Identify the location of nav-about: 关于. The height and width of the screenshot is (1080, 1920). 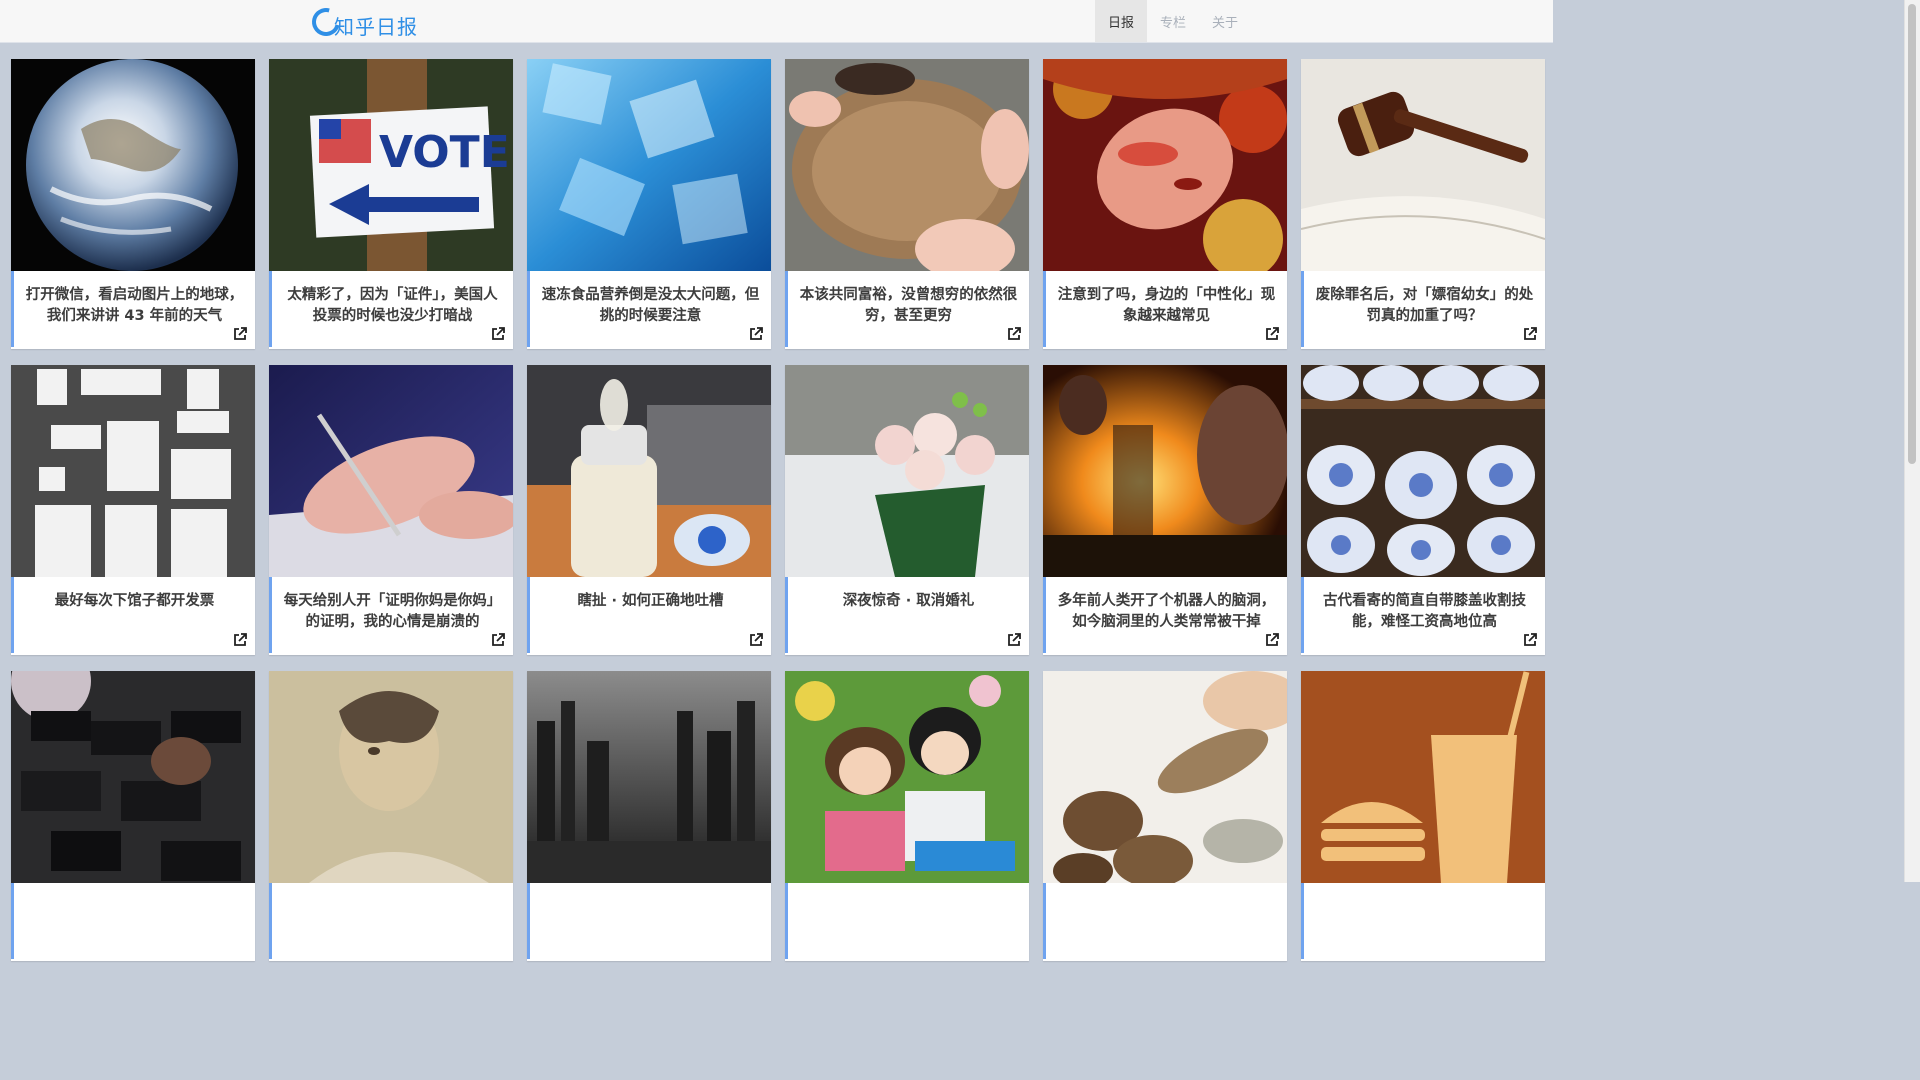
(1225, 21).